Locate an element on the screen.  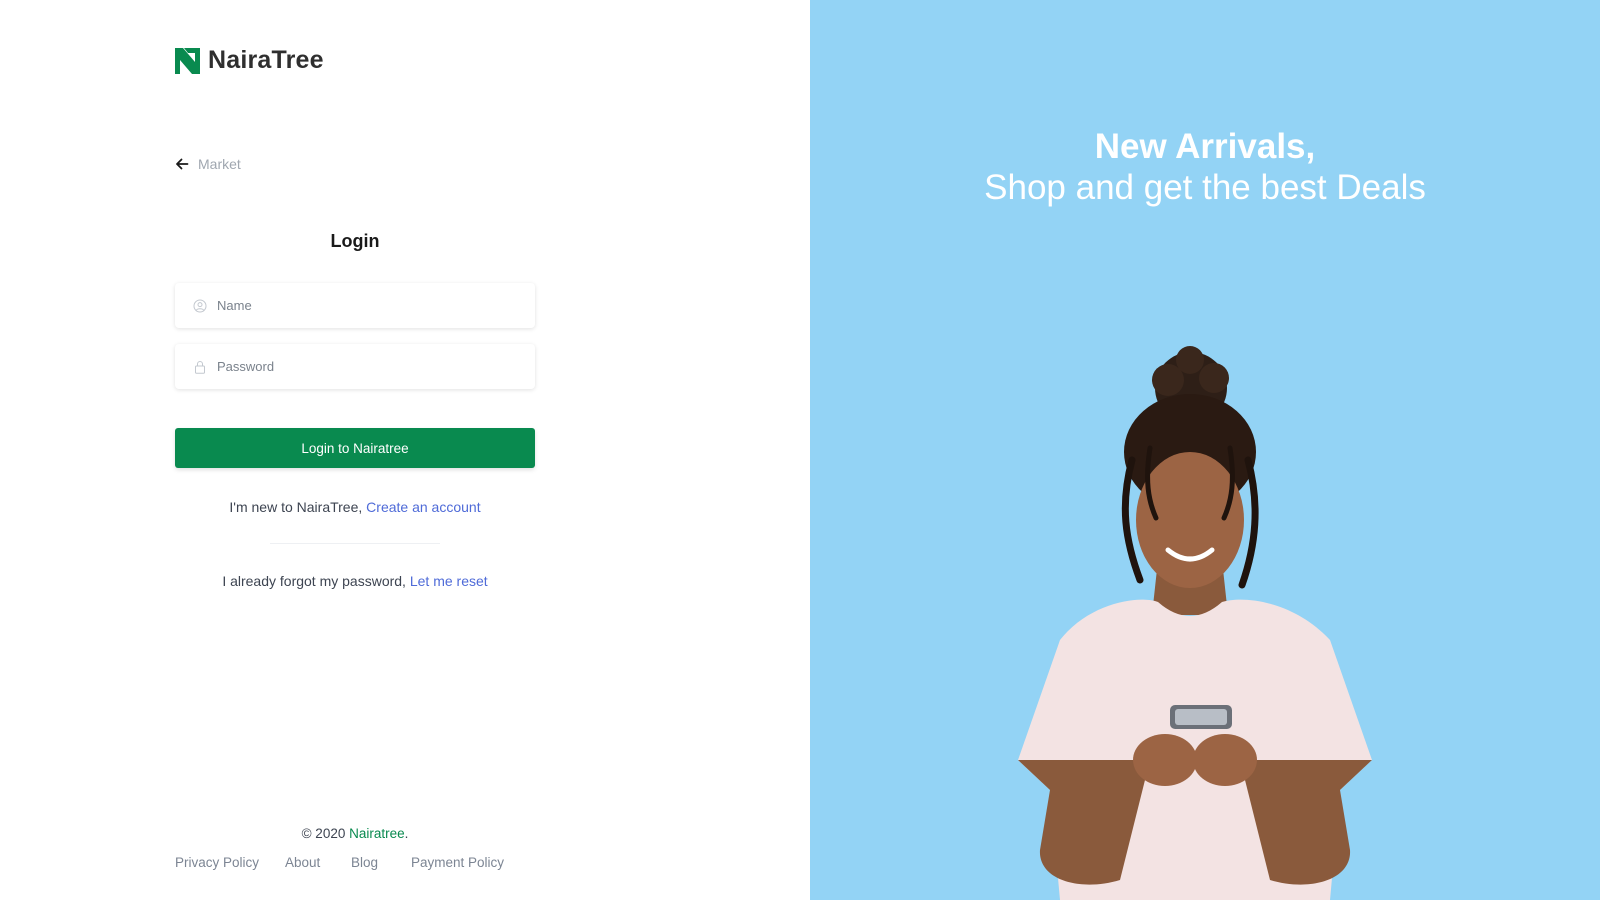
nairatree-logo-icon is located at coordinates (187, 60).